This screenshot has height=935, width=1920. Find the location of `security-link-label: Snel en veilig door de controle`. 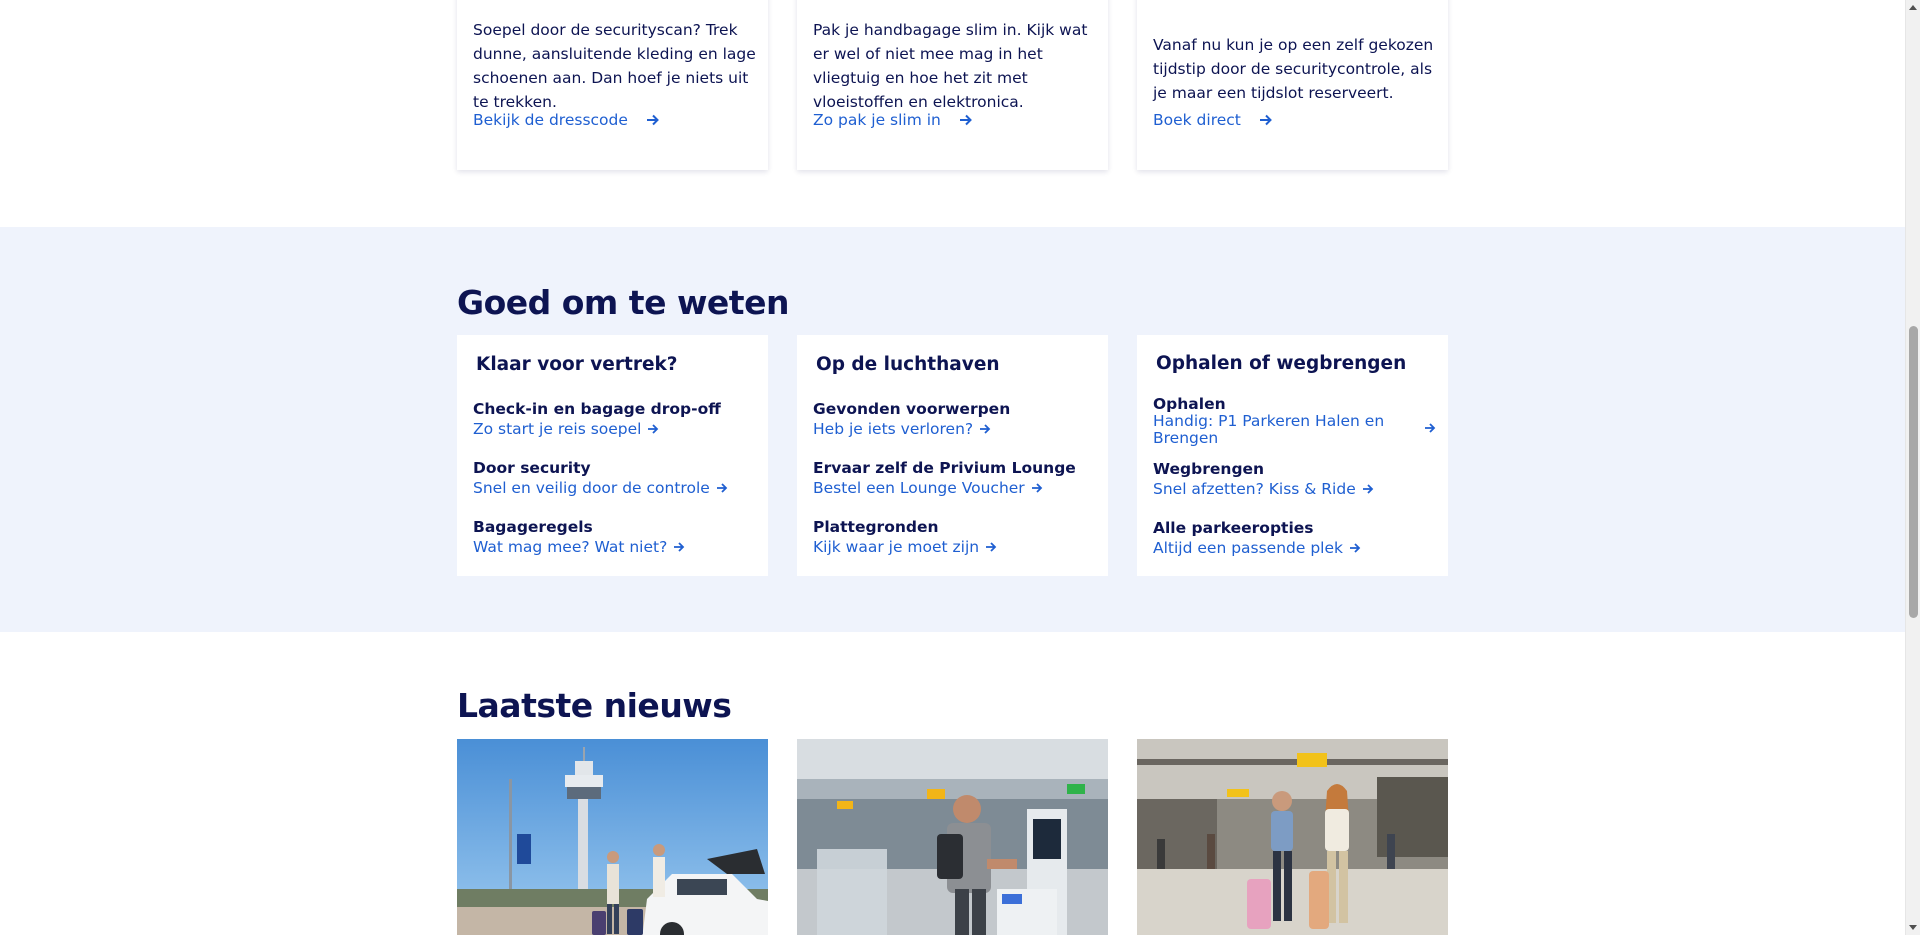

security-link-label: Snel en veilig door de controle is located at coordinates (591, 488).